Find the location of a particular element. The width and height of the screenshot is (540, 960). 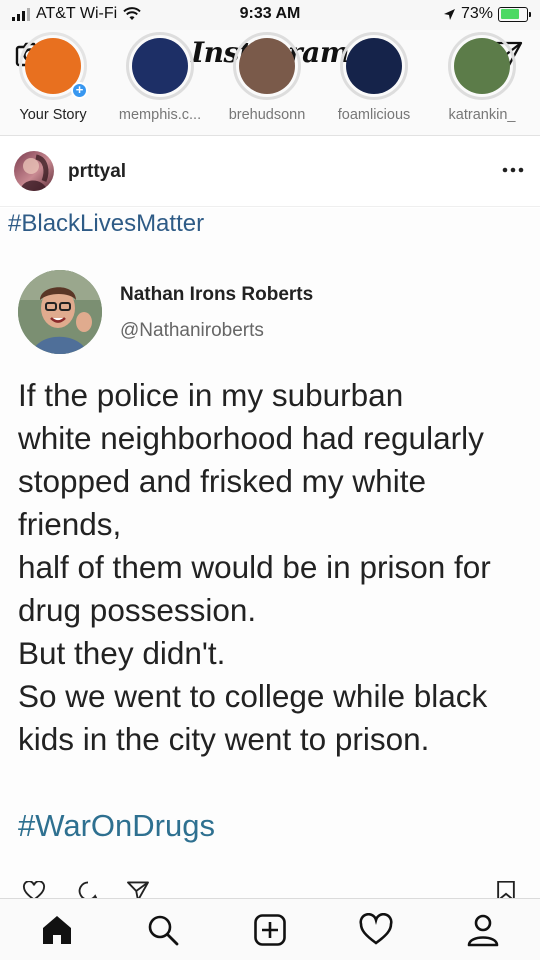

activity-icon is located at coordinates (376, 930).